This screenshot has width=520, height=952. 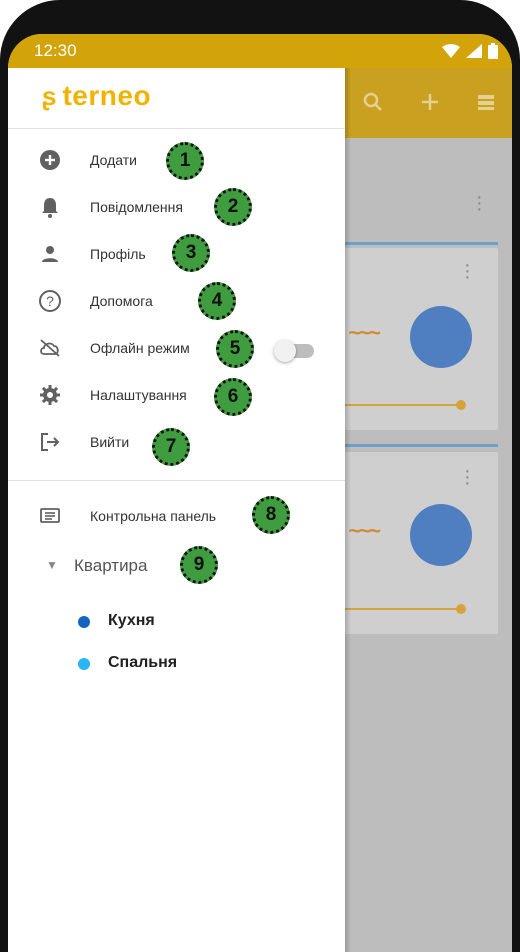 What do you see at coordinates (55, 50) in the screenshot?
I see `status-time: 12:30` at bounding box center [55, 50].